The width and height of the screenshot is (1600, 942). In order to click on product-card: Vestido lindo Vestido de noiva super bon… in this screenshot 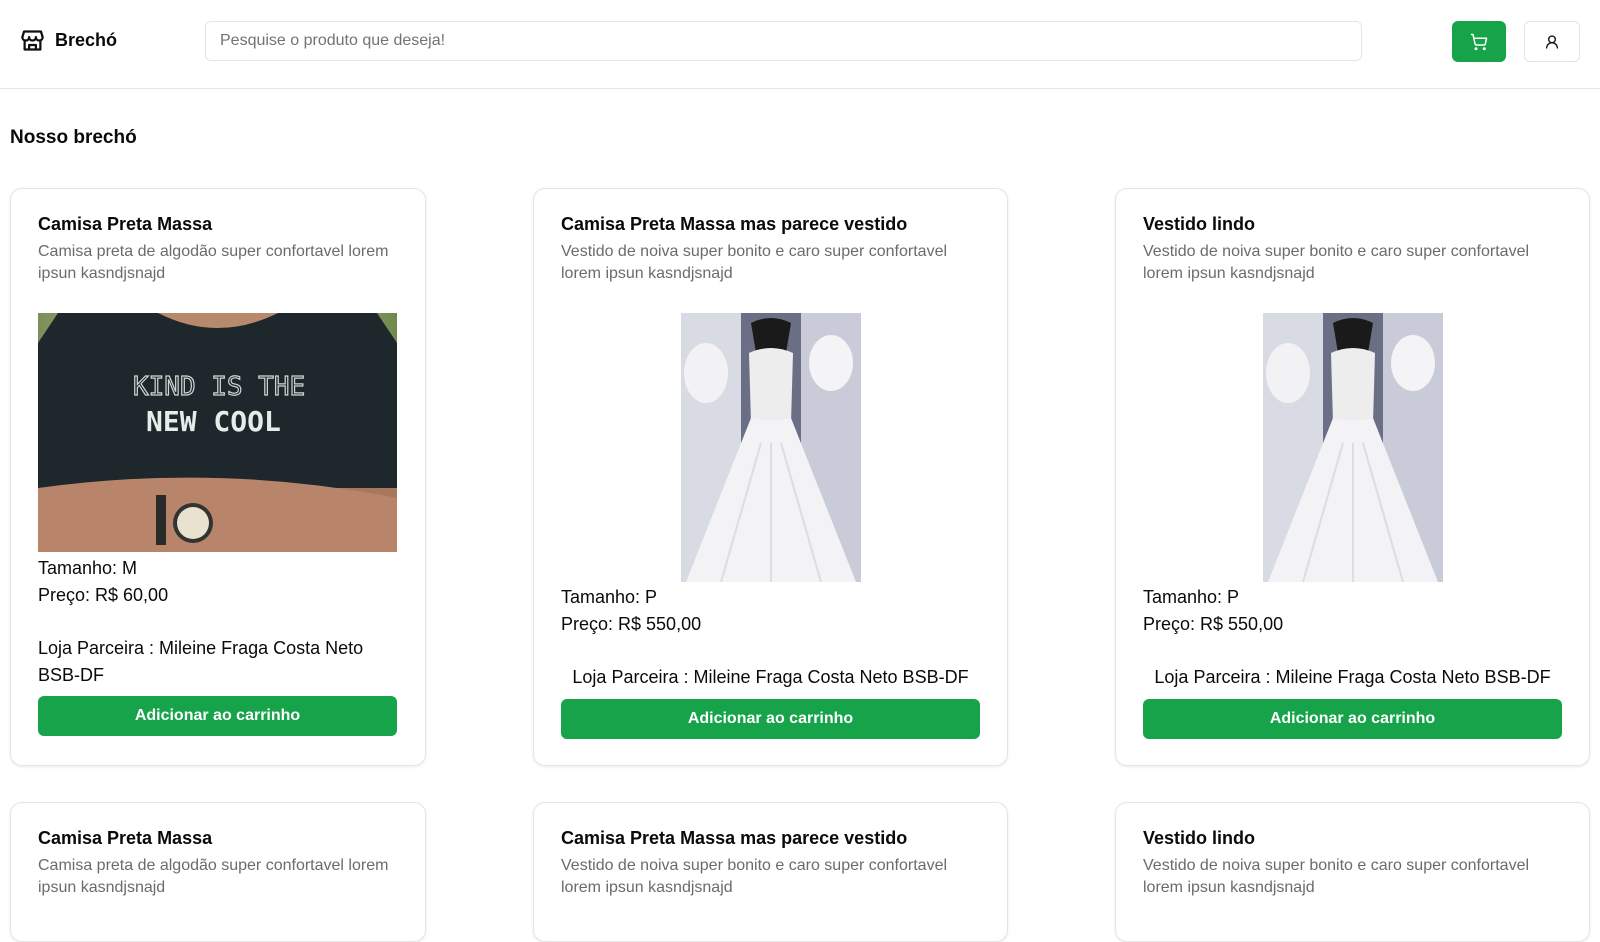, I will do `click(1352, 872)`.